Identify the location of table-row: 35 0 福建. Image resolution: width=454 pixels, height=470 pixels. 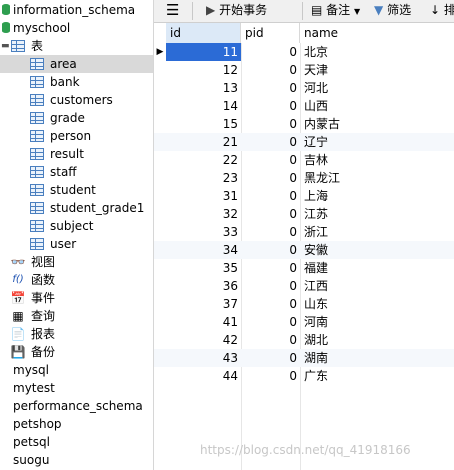
(304, 268).